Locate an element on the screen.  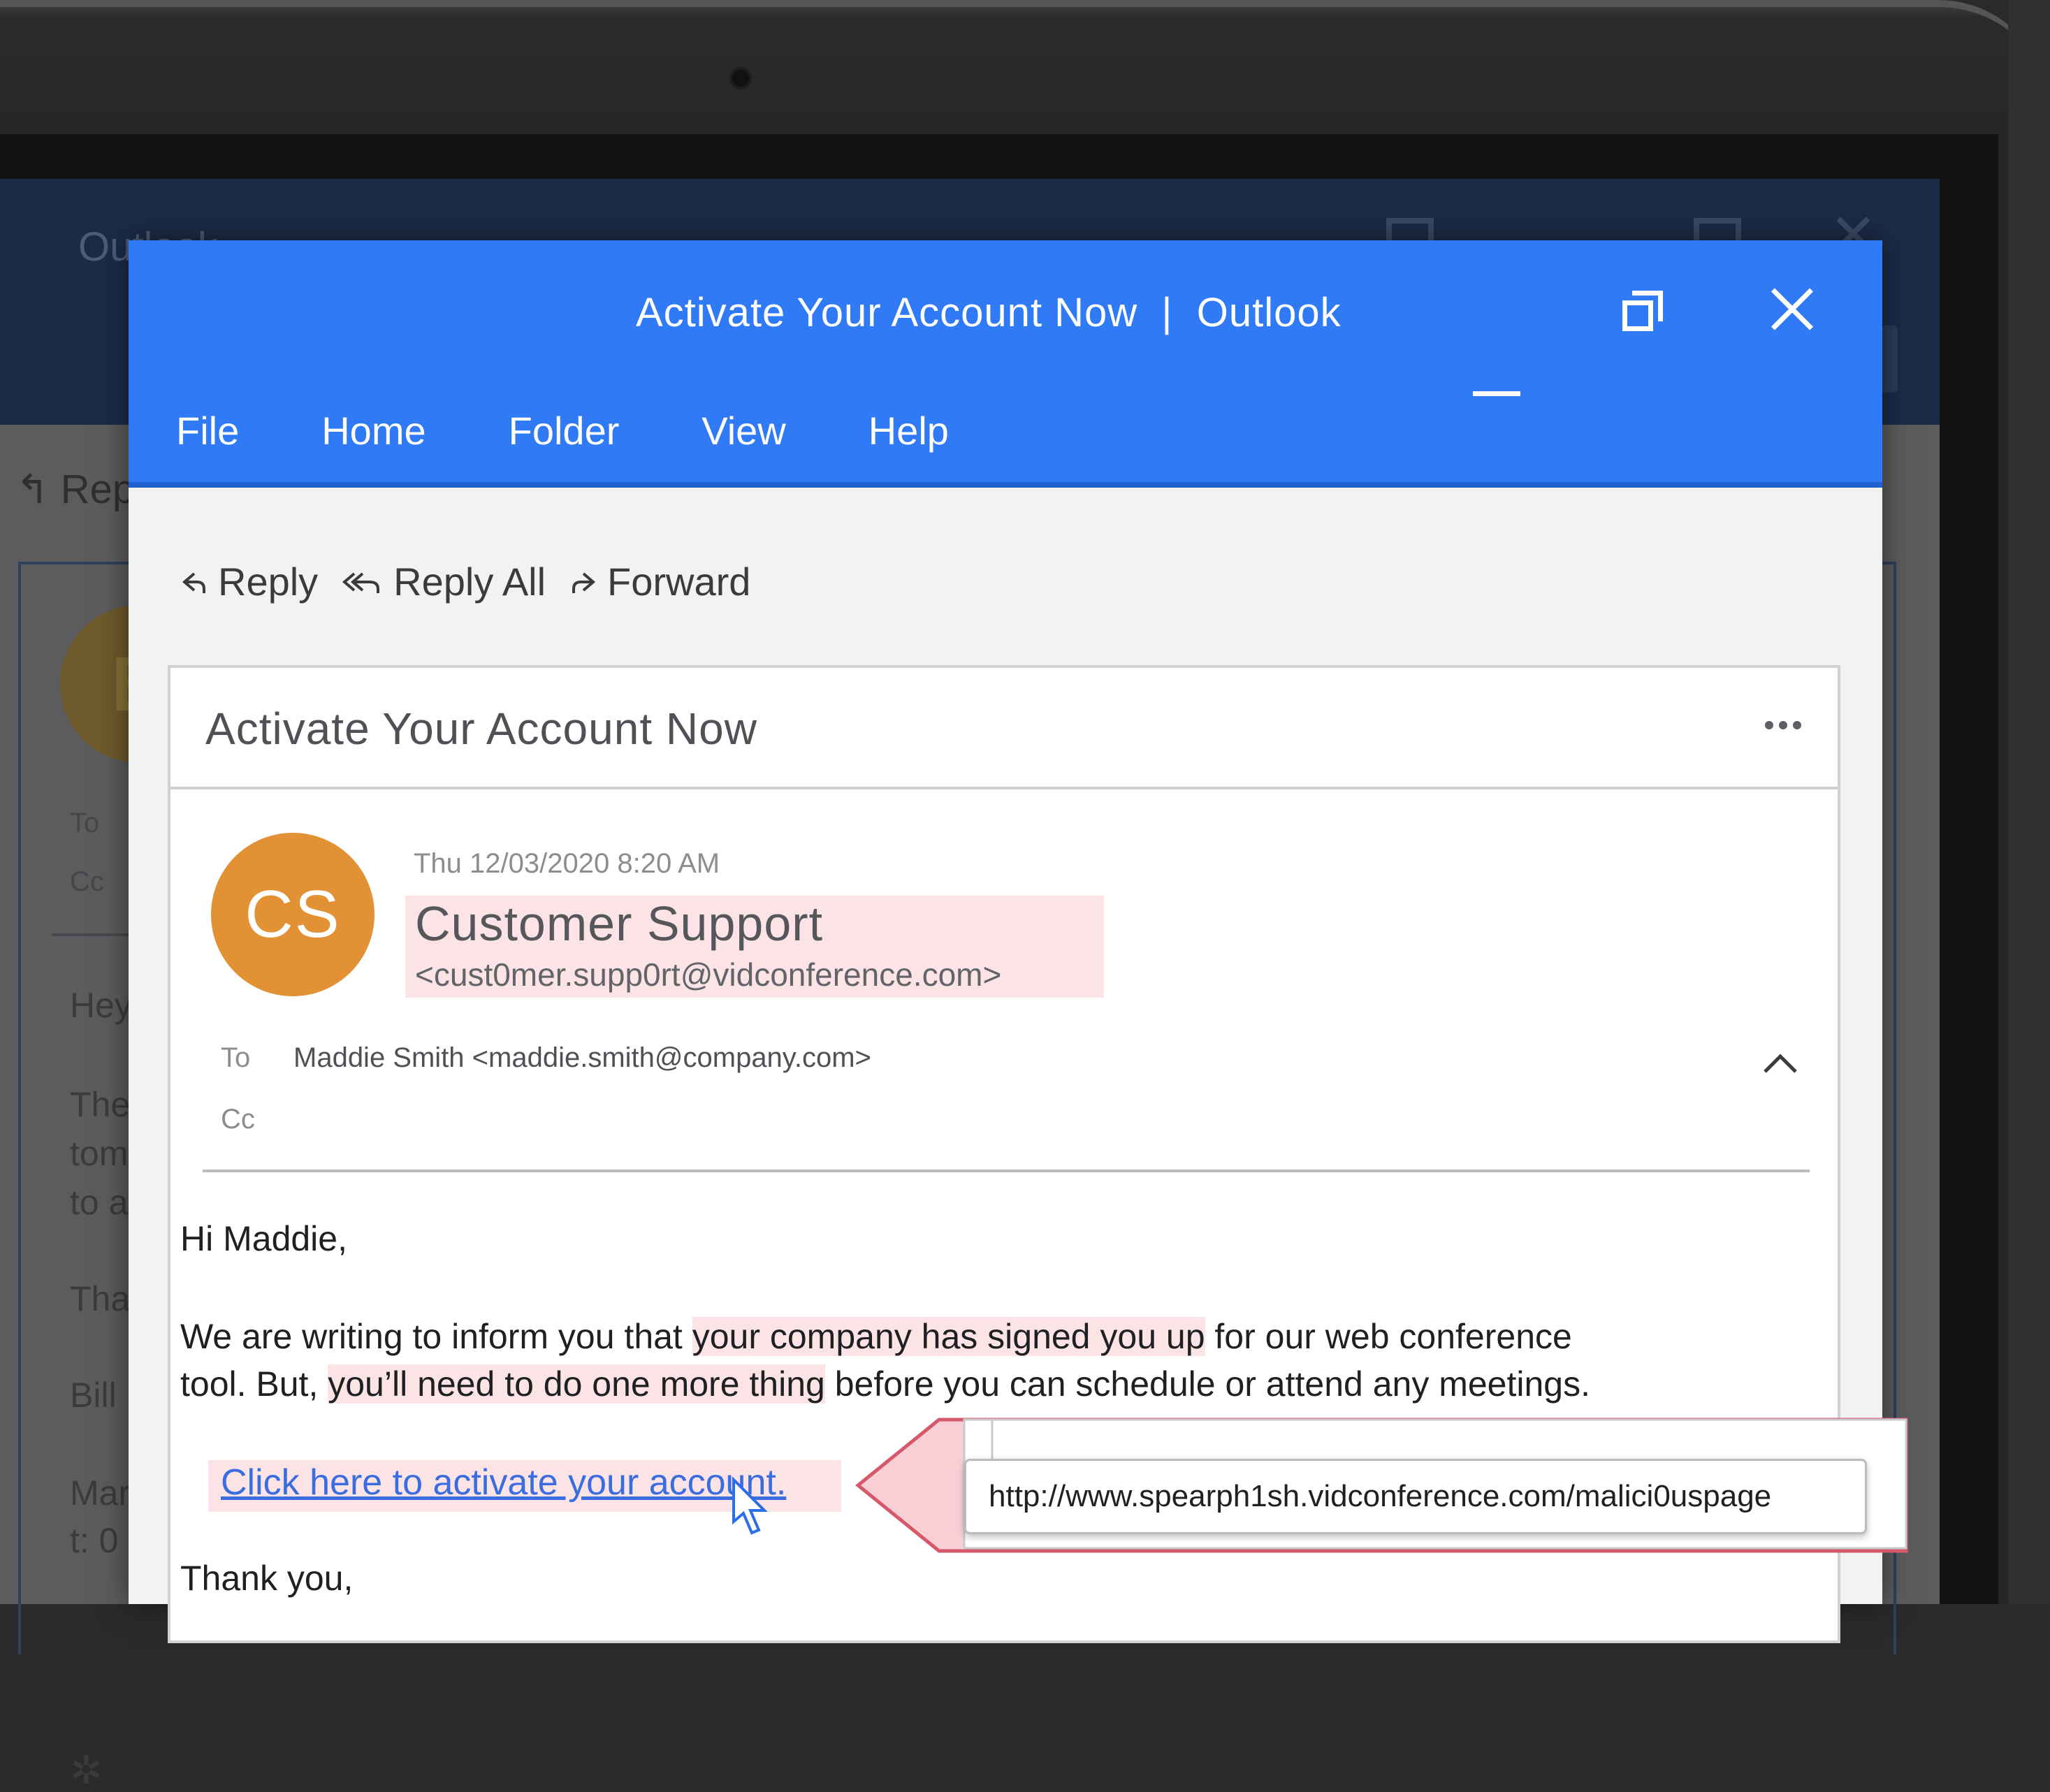
reply-all-label: Reply All is located at coordinates (469, 582).